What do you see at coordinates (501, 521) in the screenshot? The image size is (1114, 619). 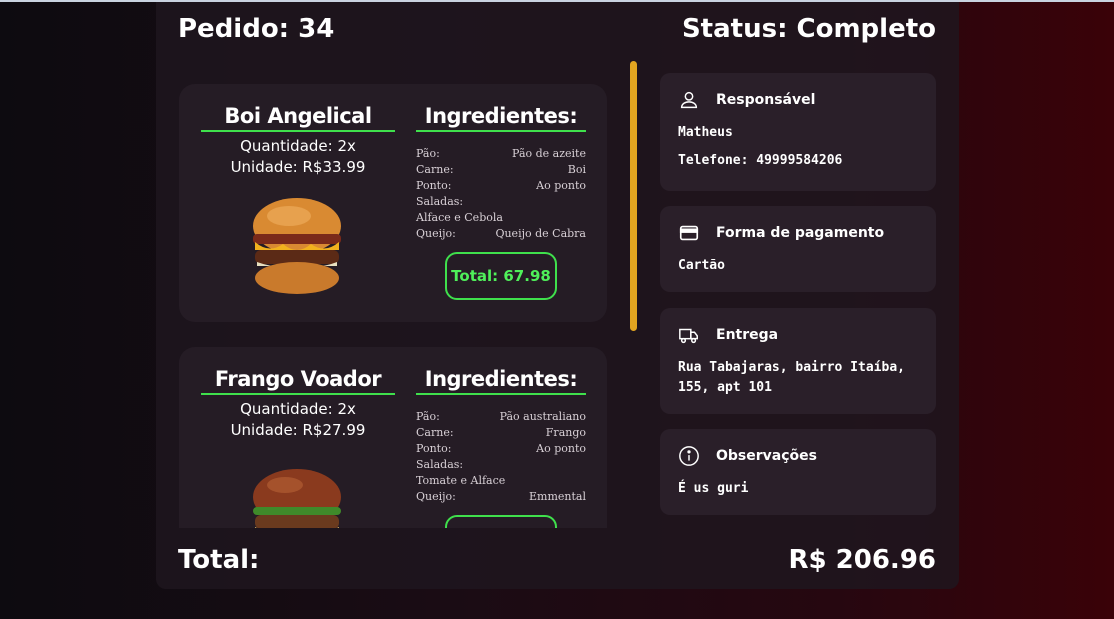 I see `item-total-badge` at bounding box center [501, 521].